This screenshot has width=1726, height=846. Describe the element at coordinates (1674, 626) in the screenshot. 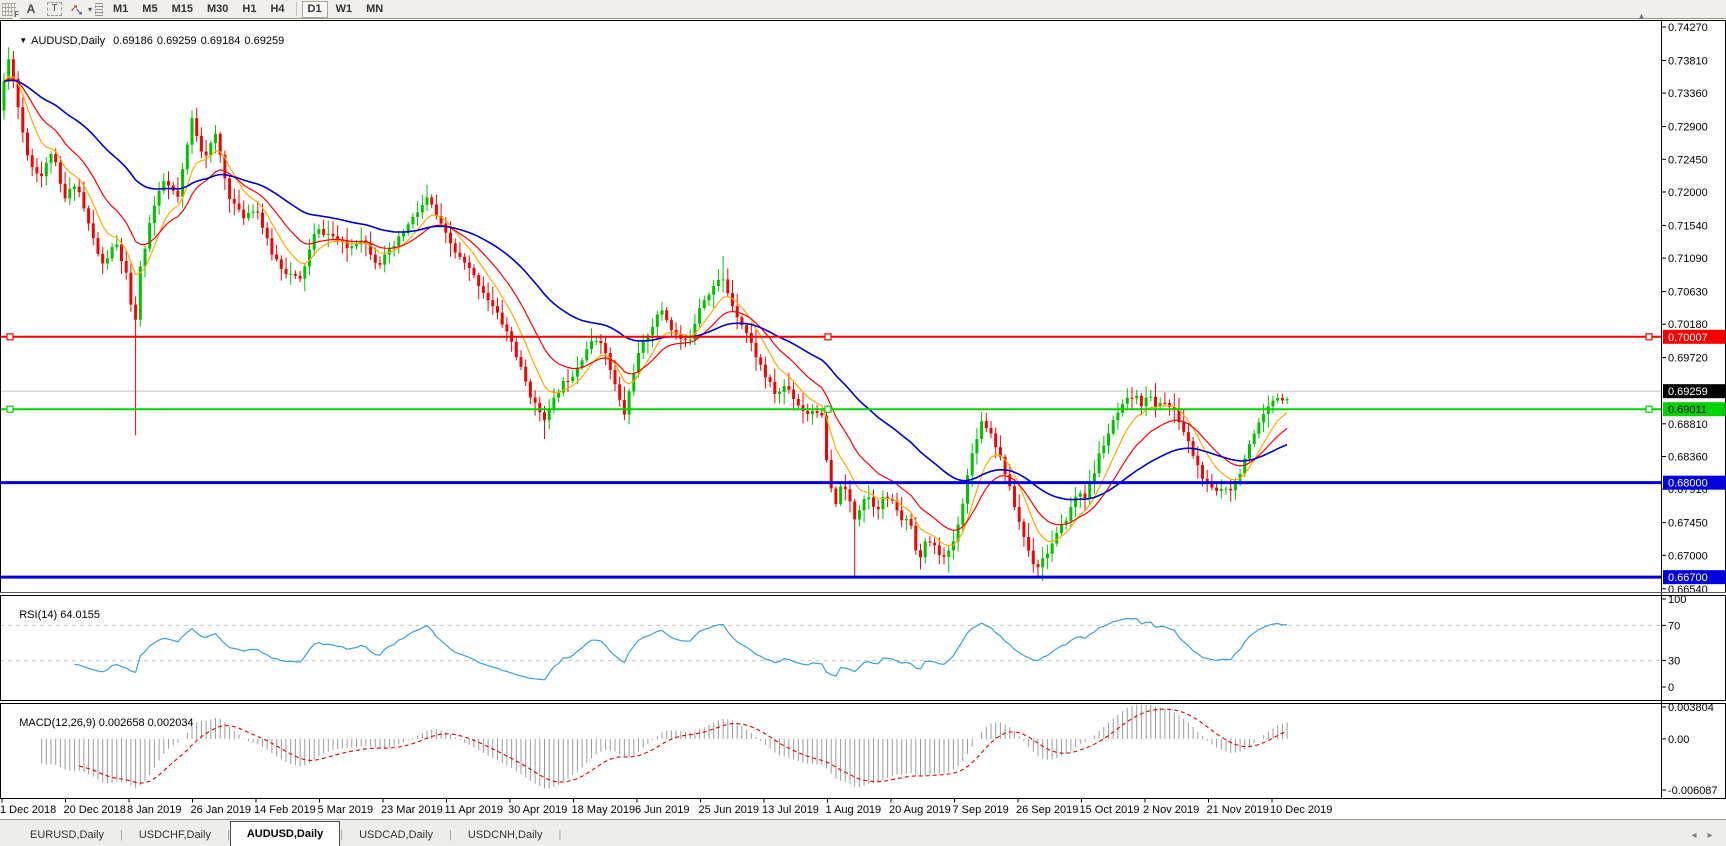

I see `rsi-axis-tick: 70` at that location.